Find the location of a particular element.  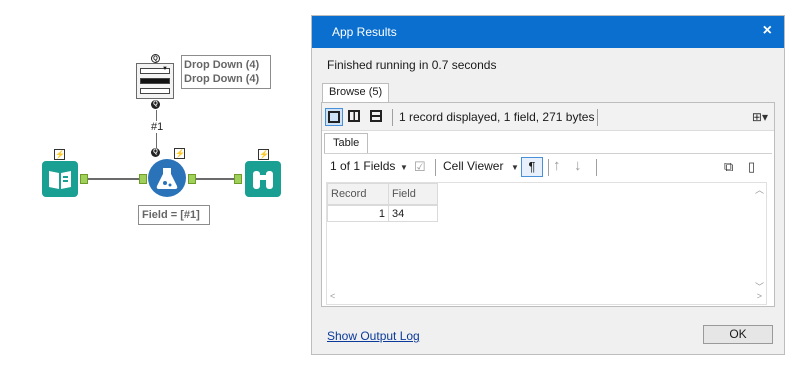

connection-label: #1 is located at coordinates (157, 127).